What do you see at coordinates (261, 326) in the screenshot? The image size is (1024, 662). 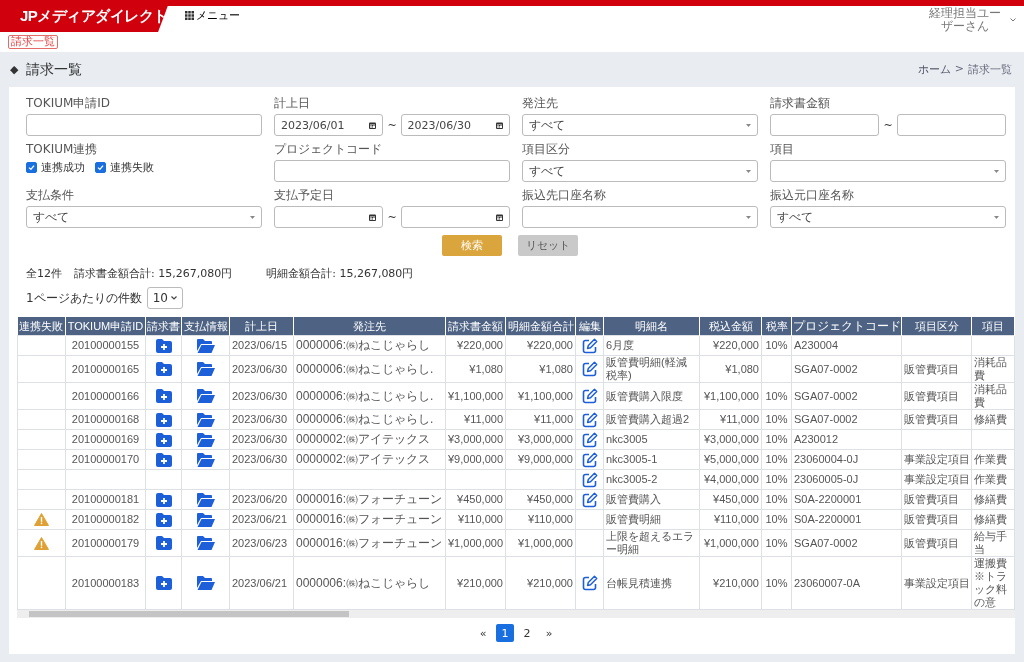 I see `column-header: 計上日` at bounding box center [261, 326].